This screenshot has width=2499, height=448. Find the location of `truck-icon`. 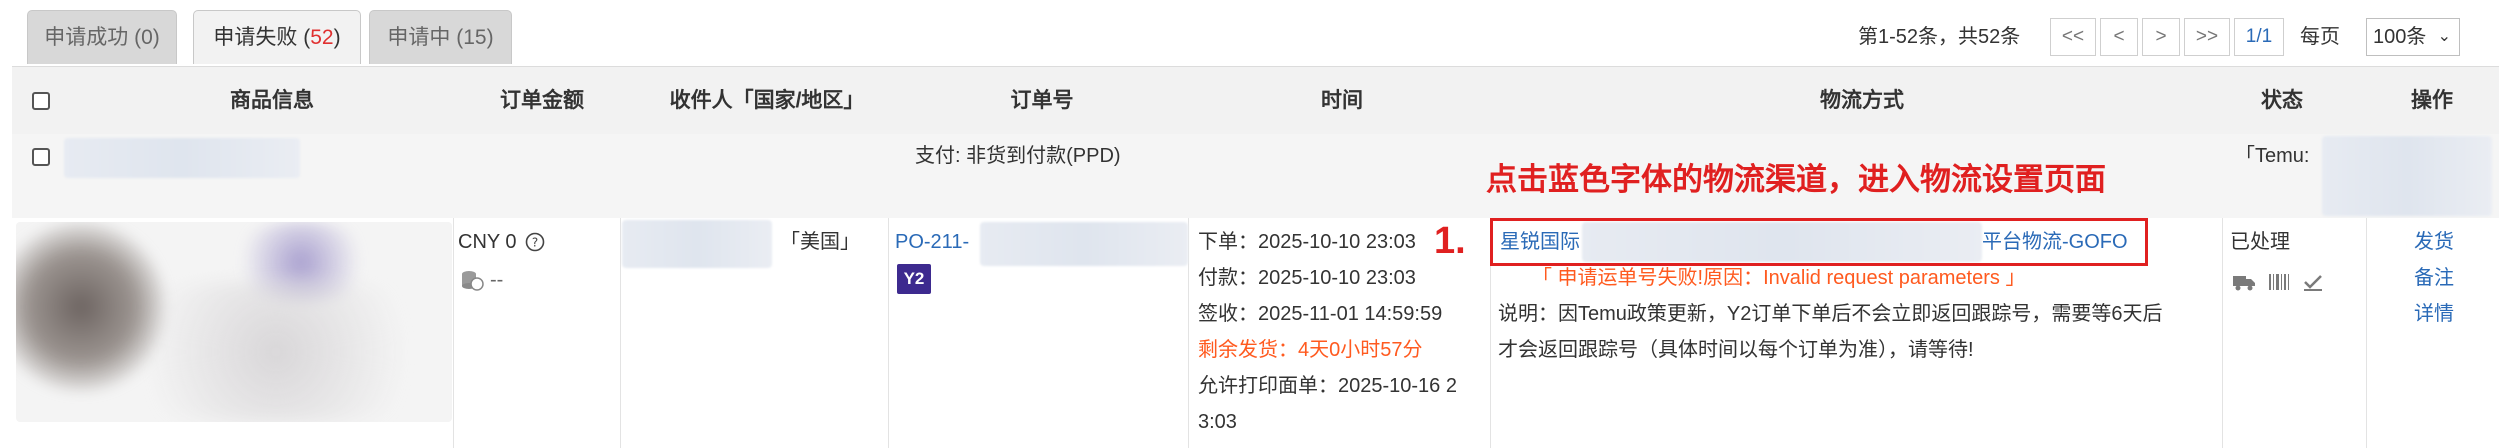

truck-icon is located at coordinates (2244, 282).